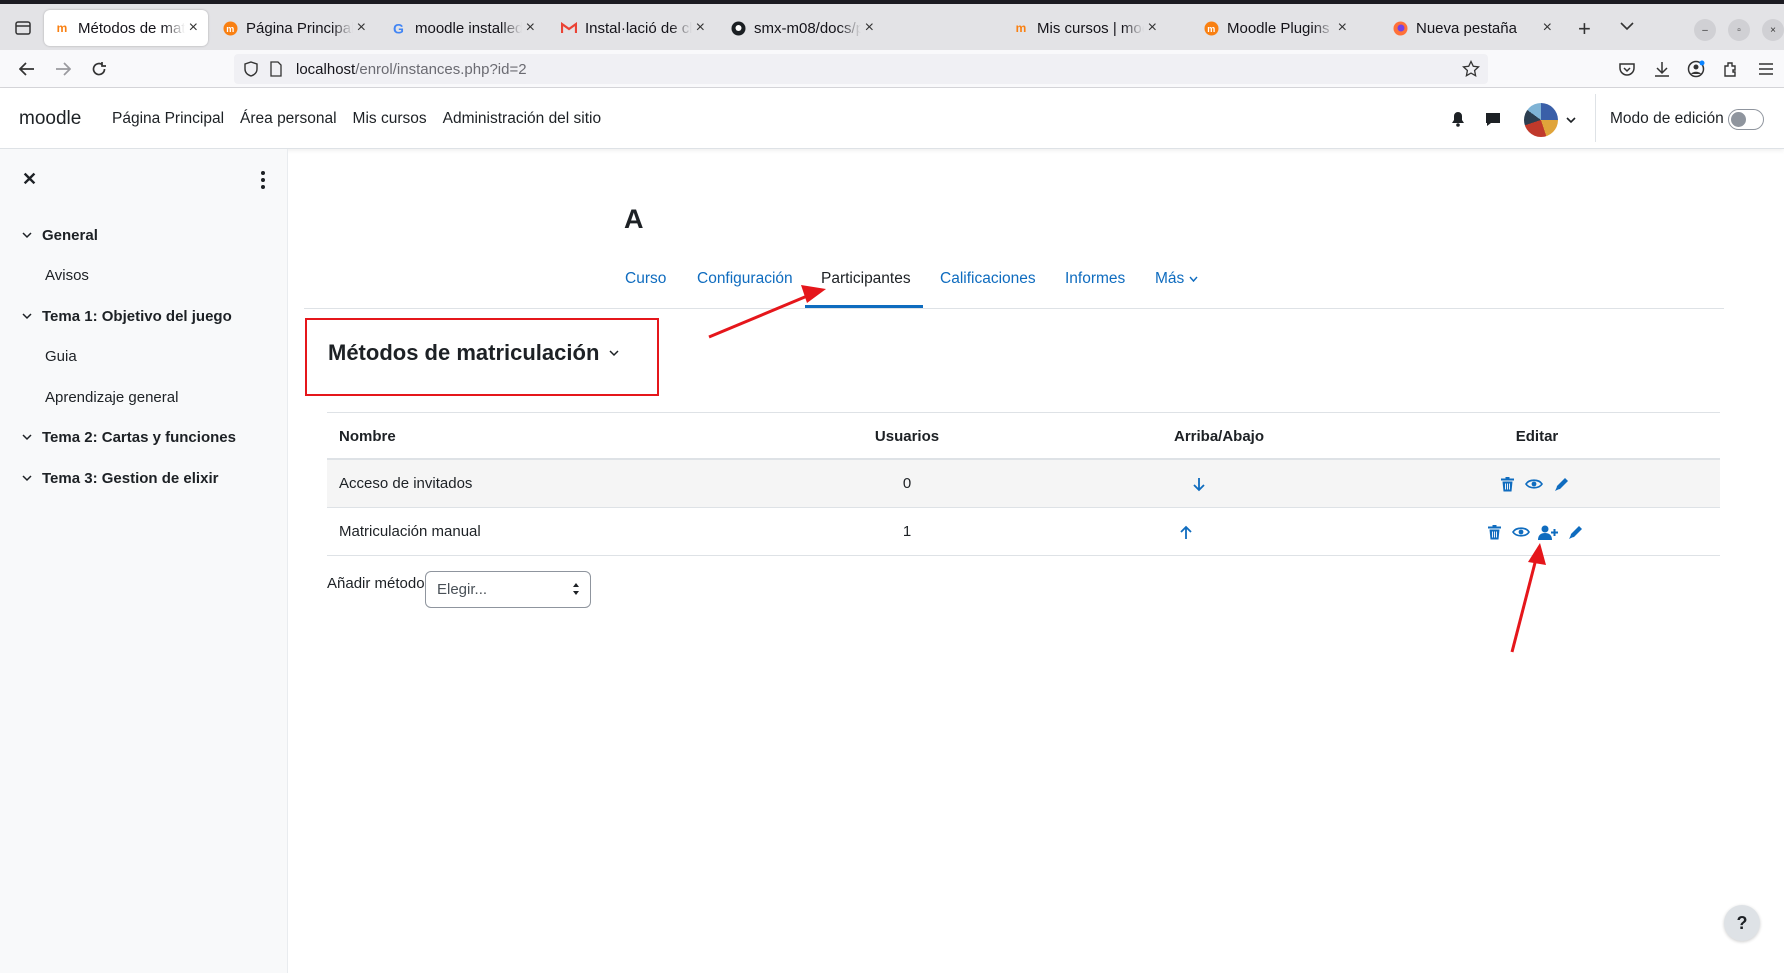  What do you see at coordinates (645, 279) in the screenshot?
I see `tab-curso: Curso` at bounding box center [645, 279].